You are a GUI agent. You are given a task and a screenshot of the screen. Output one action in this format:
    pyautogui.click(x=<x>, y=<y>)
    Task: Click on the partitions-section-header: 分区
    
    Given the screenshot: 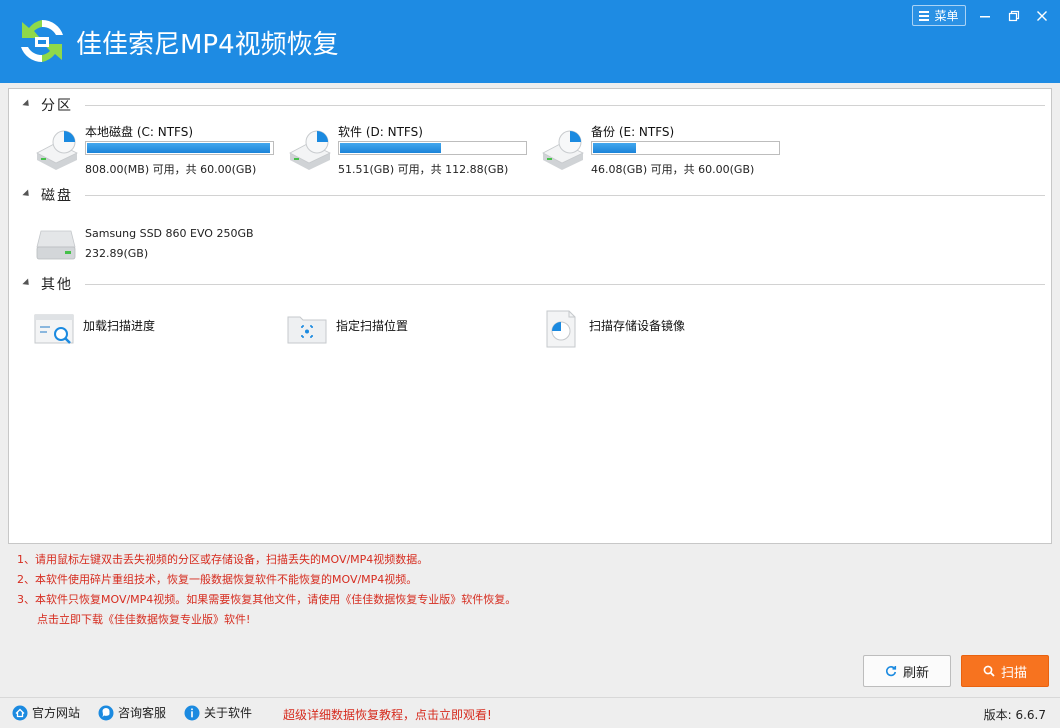 What is the action you would take?
    pyautogui.click(x=533, y=105)
    